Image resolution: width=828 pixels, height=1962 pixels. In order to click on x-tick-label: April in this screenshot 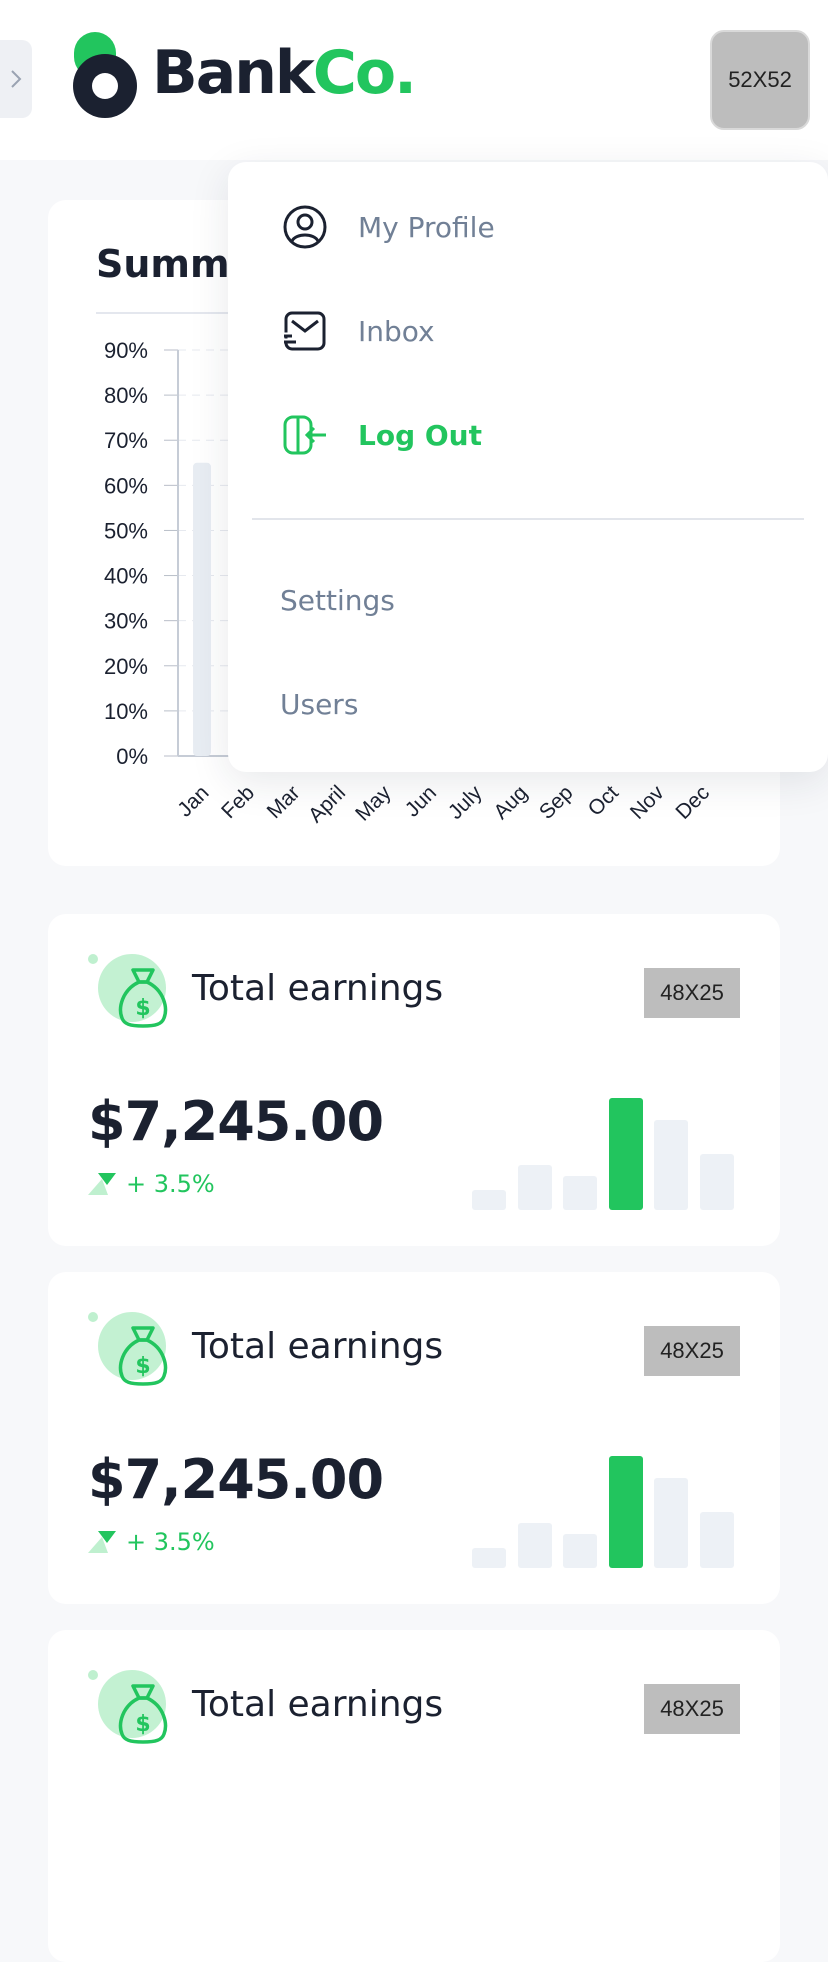, I will do `click(327, 804)`.